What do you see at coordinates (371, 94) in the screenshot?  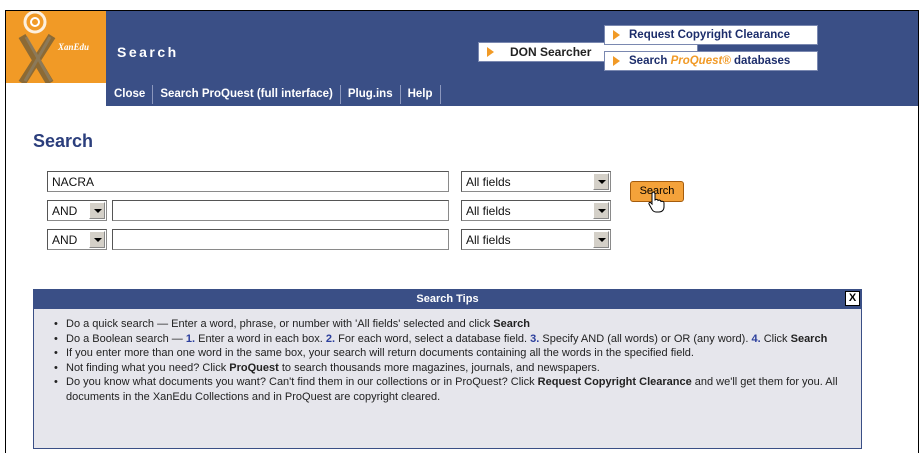 I see `nav-plugins: Plug.ins` at bounding box center [371, 94].